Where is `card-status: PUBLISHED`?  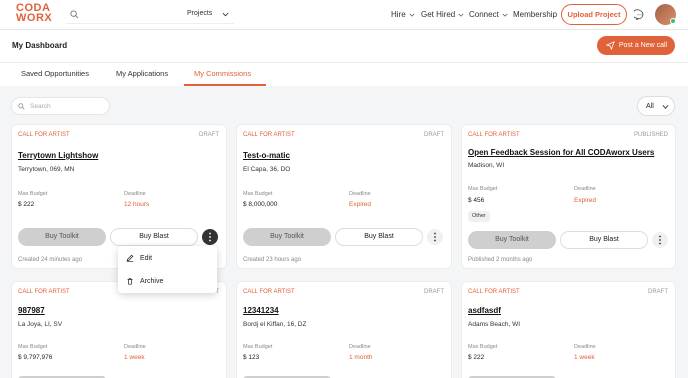
card-status: PUBLISHED is located at coordinates (650, 135).